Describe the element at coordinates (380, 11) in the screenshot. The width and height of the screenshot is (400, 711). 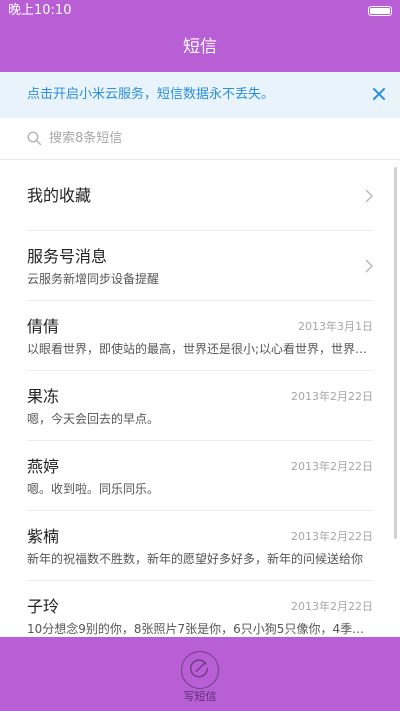
I see `battery-icon` at that location.